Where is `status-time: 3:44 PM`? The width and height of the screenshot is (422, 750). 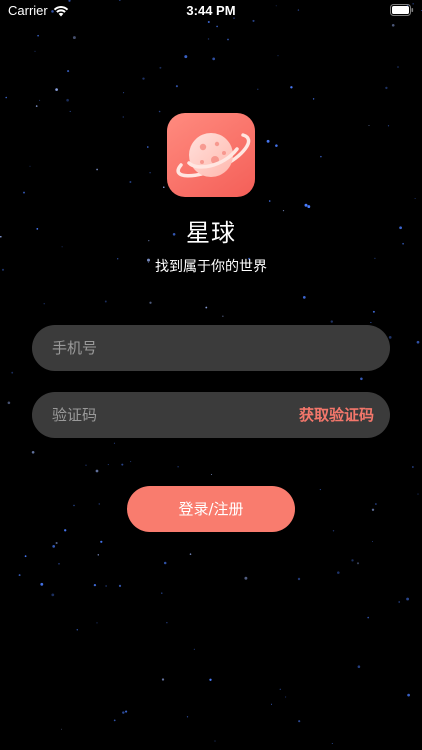 status-time: 3:44 PM is located at coordinates (211, 10).